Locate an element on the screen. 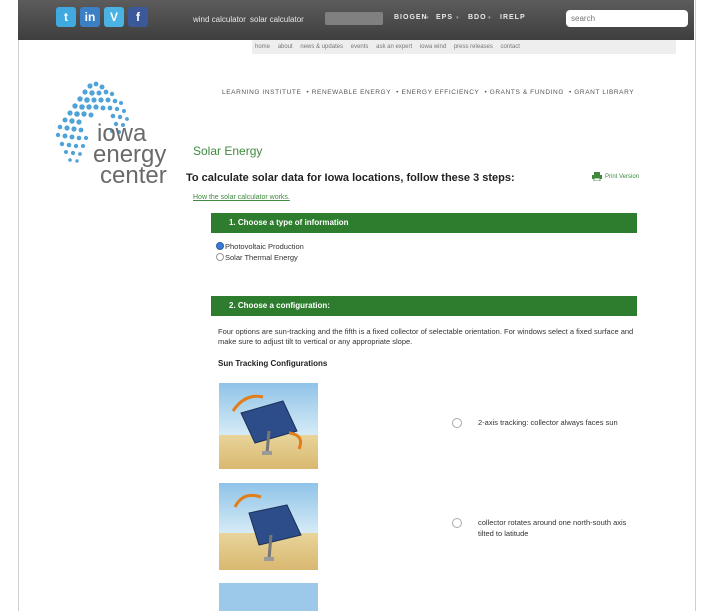  radio-two-axis-tracking is located at coordinates (457, 423).